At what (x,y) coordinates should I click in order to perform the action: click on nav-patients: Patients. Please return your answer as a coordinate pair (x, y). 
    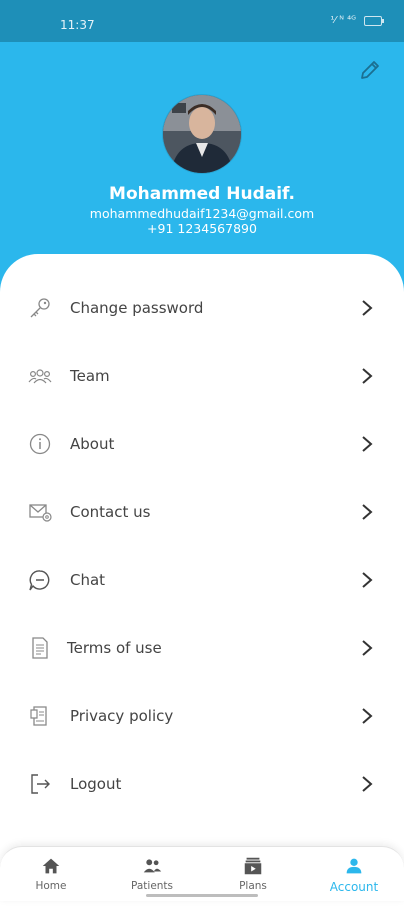
    Looking at the image, I should click on (152, 873).